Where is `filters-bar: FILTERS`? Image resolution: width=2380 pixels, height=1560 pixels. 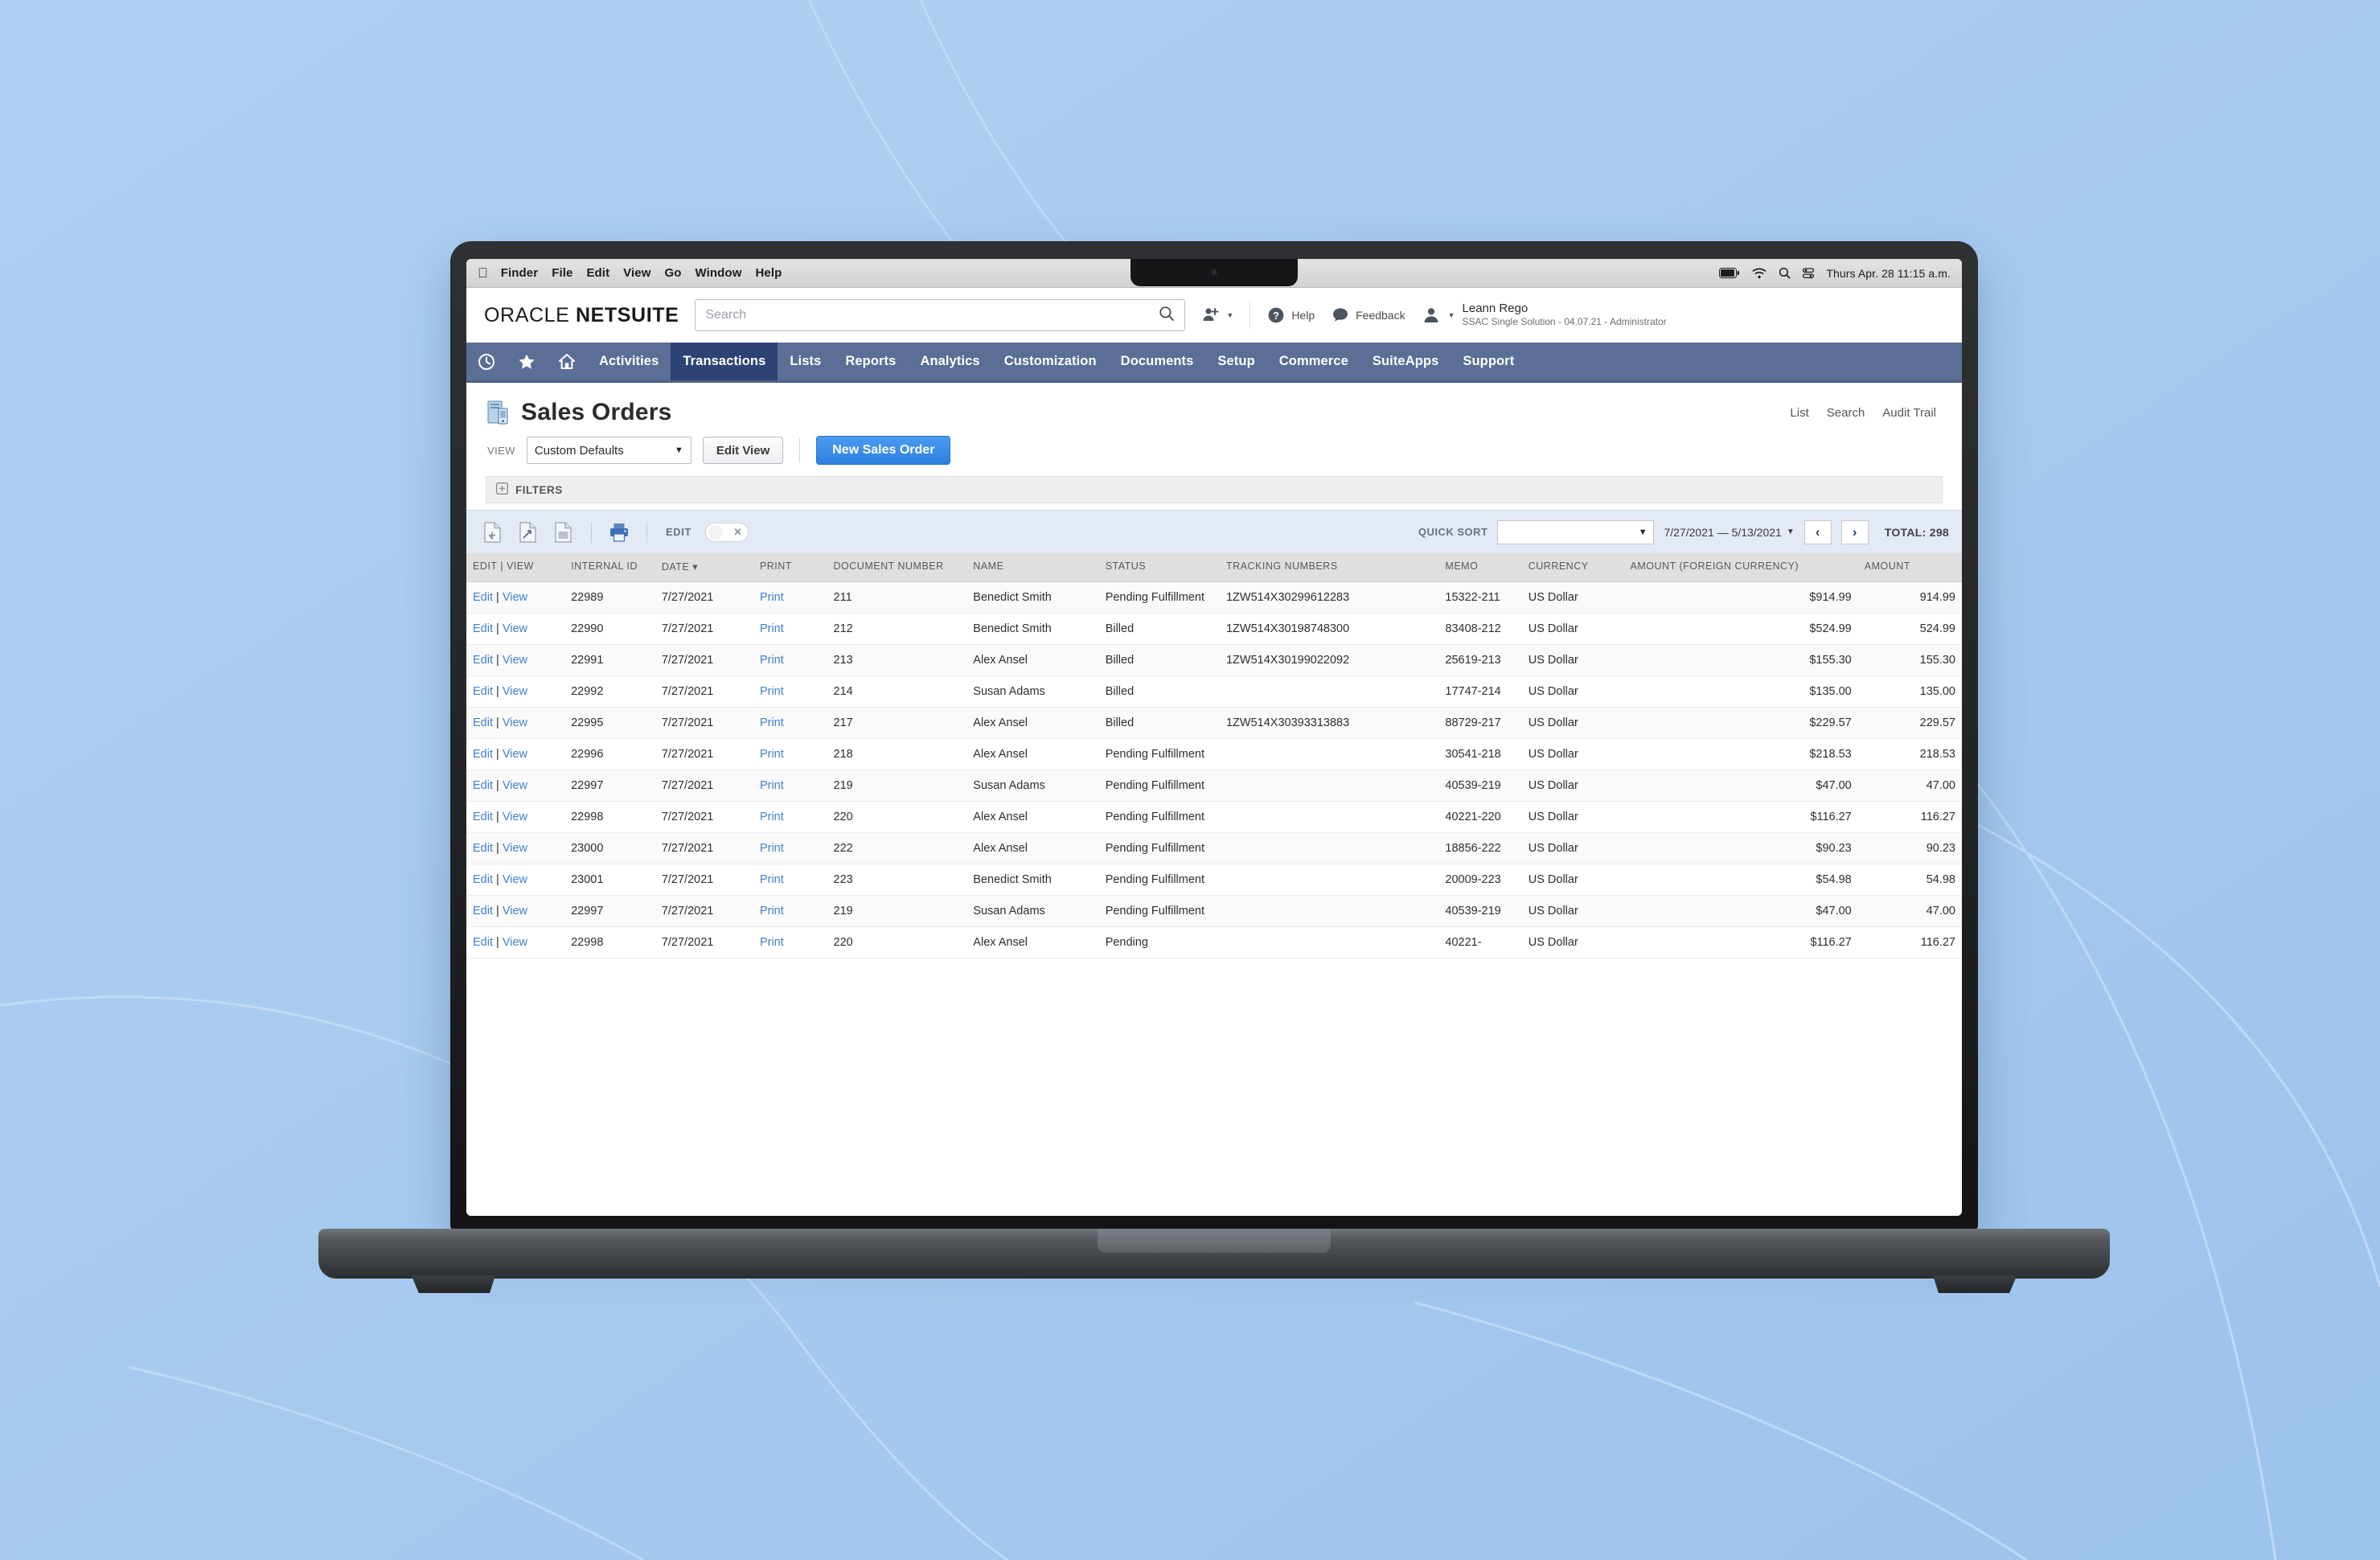 filters-bar: FILTERS is located at coordinates (1214, 489).